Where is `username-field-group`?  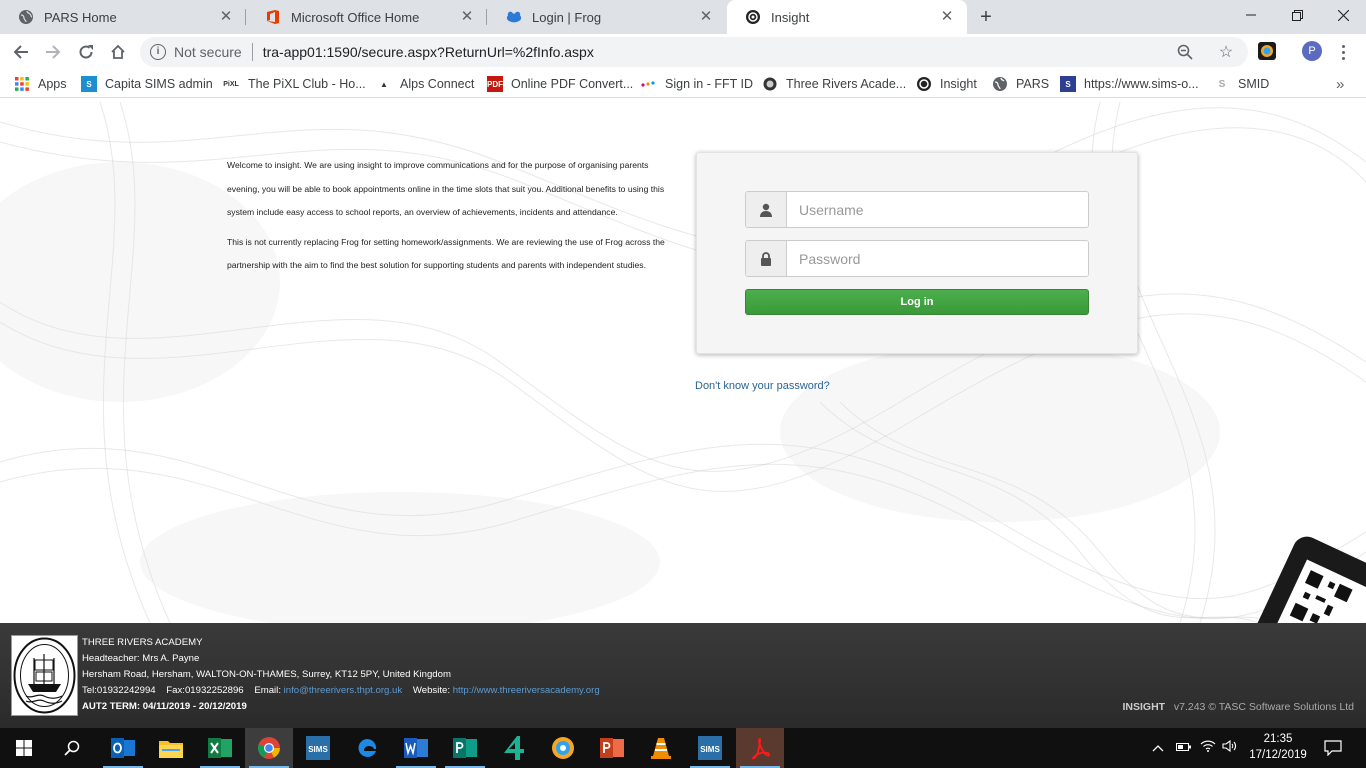 username-field-group is located at coordinates (917, 209).